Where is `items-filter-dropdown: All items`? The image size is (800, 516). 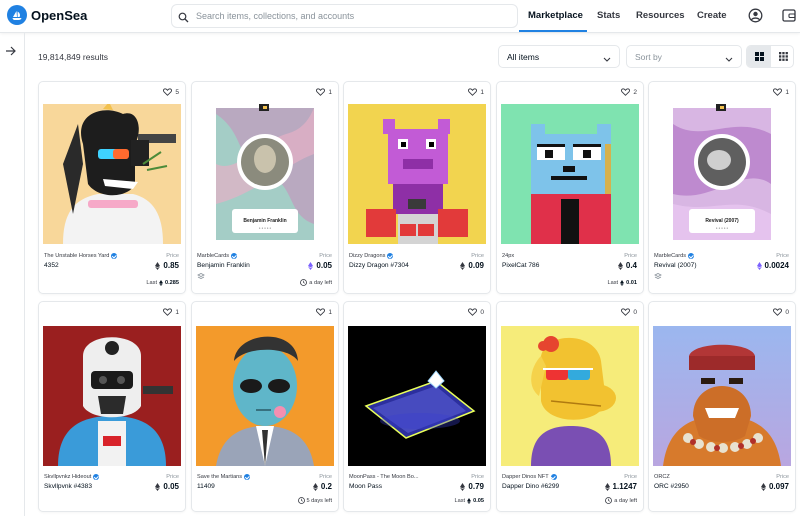 items-filter-dropdown: All items is located at coordinates (559, 56).